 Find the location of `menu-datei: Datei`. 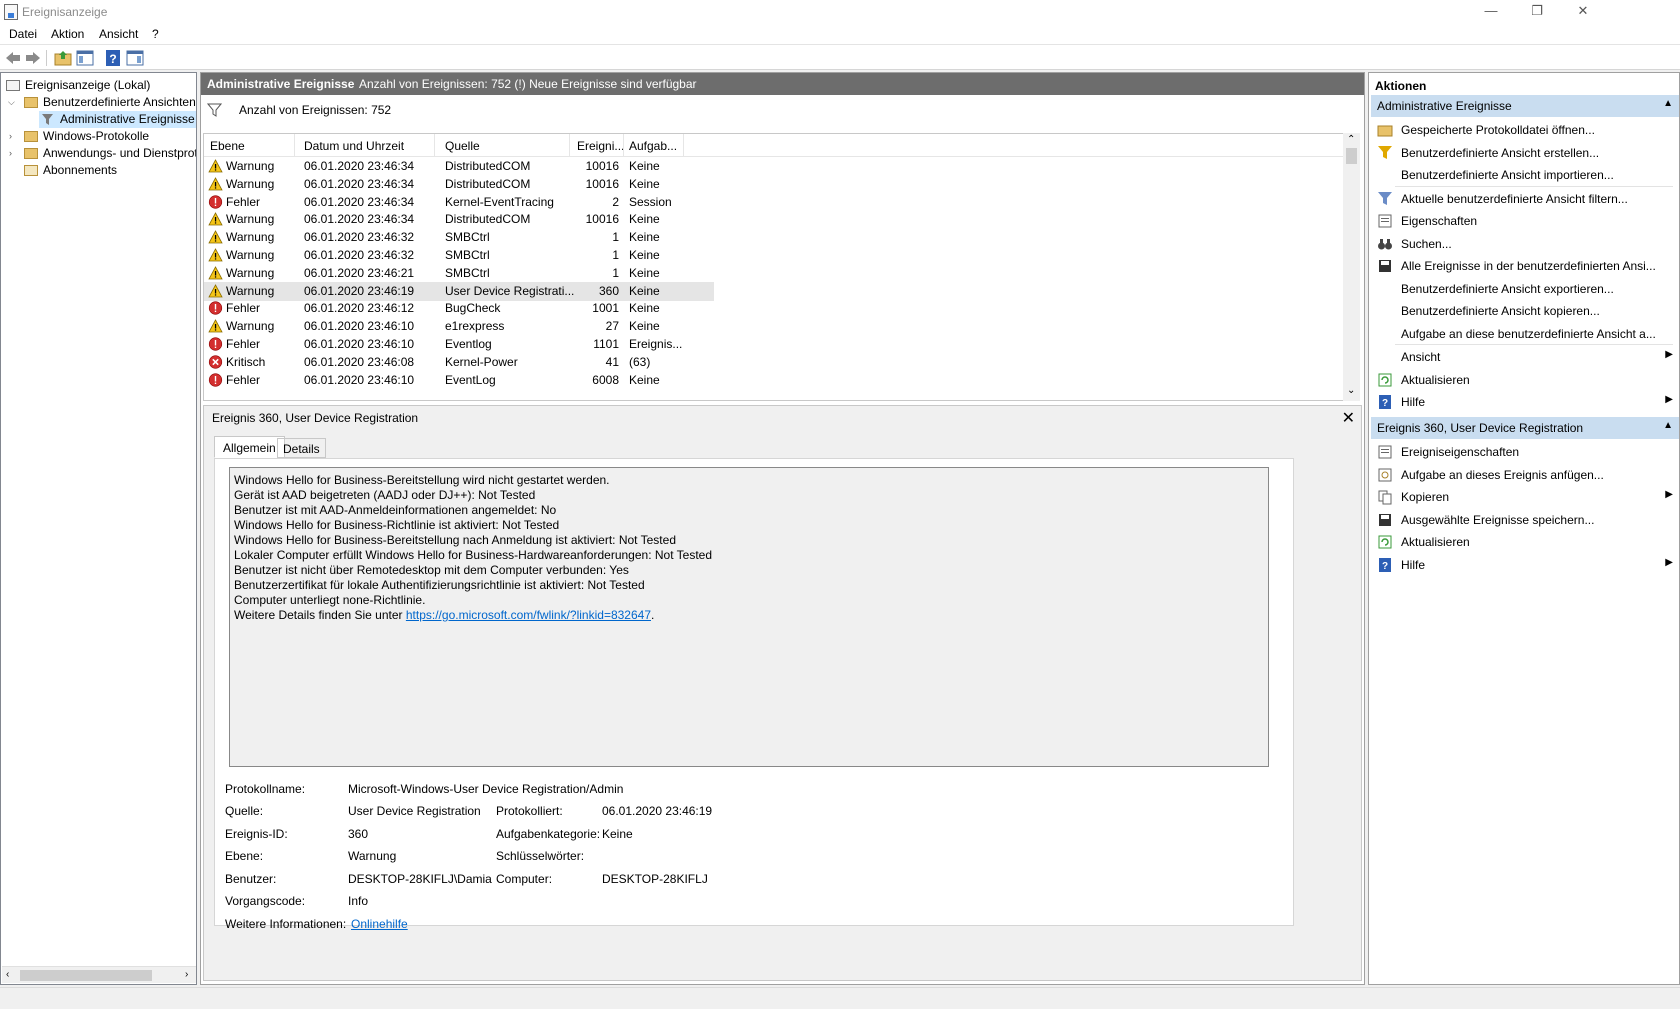

menu-datei: Datei is located at coordinates (23, 34).